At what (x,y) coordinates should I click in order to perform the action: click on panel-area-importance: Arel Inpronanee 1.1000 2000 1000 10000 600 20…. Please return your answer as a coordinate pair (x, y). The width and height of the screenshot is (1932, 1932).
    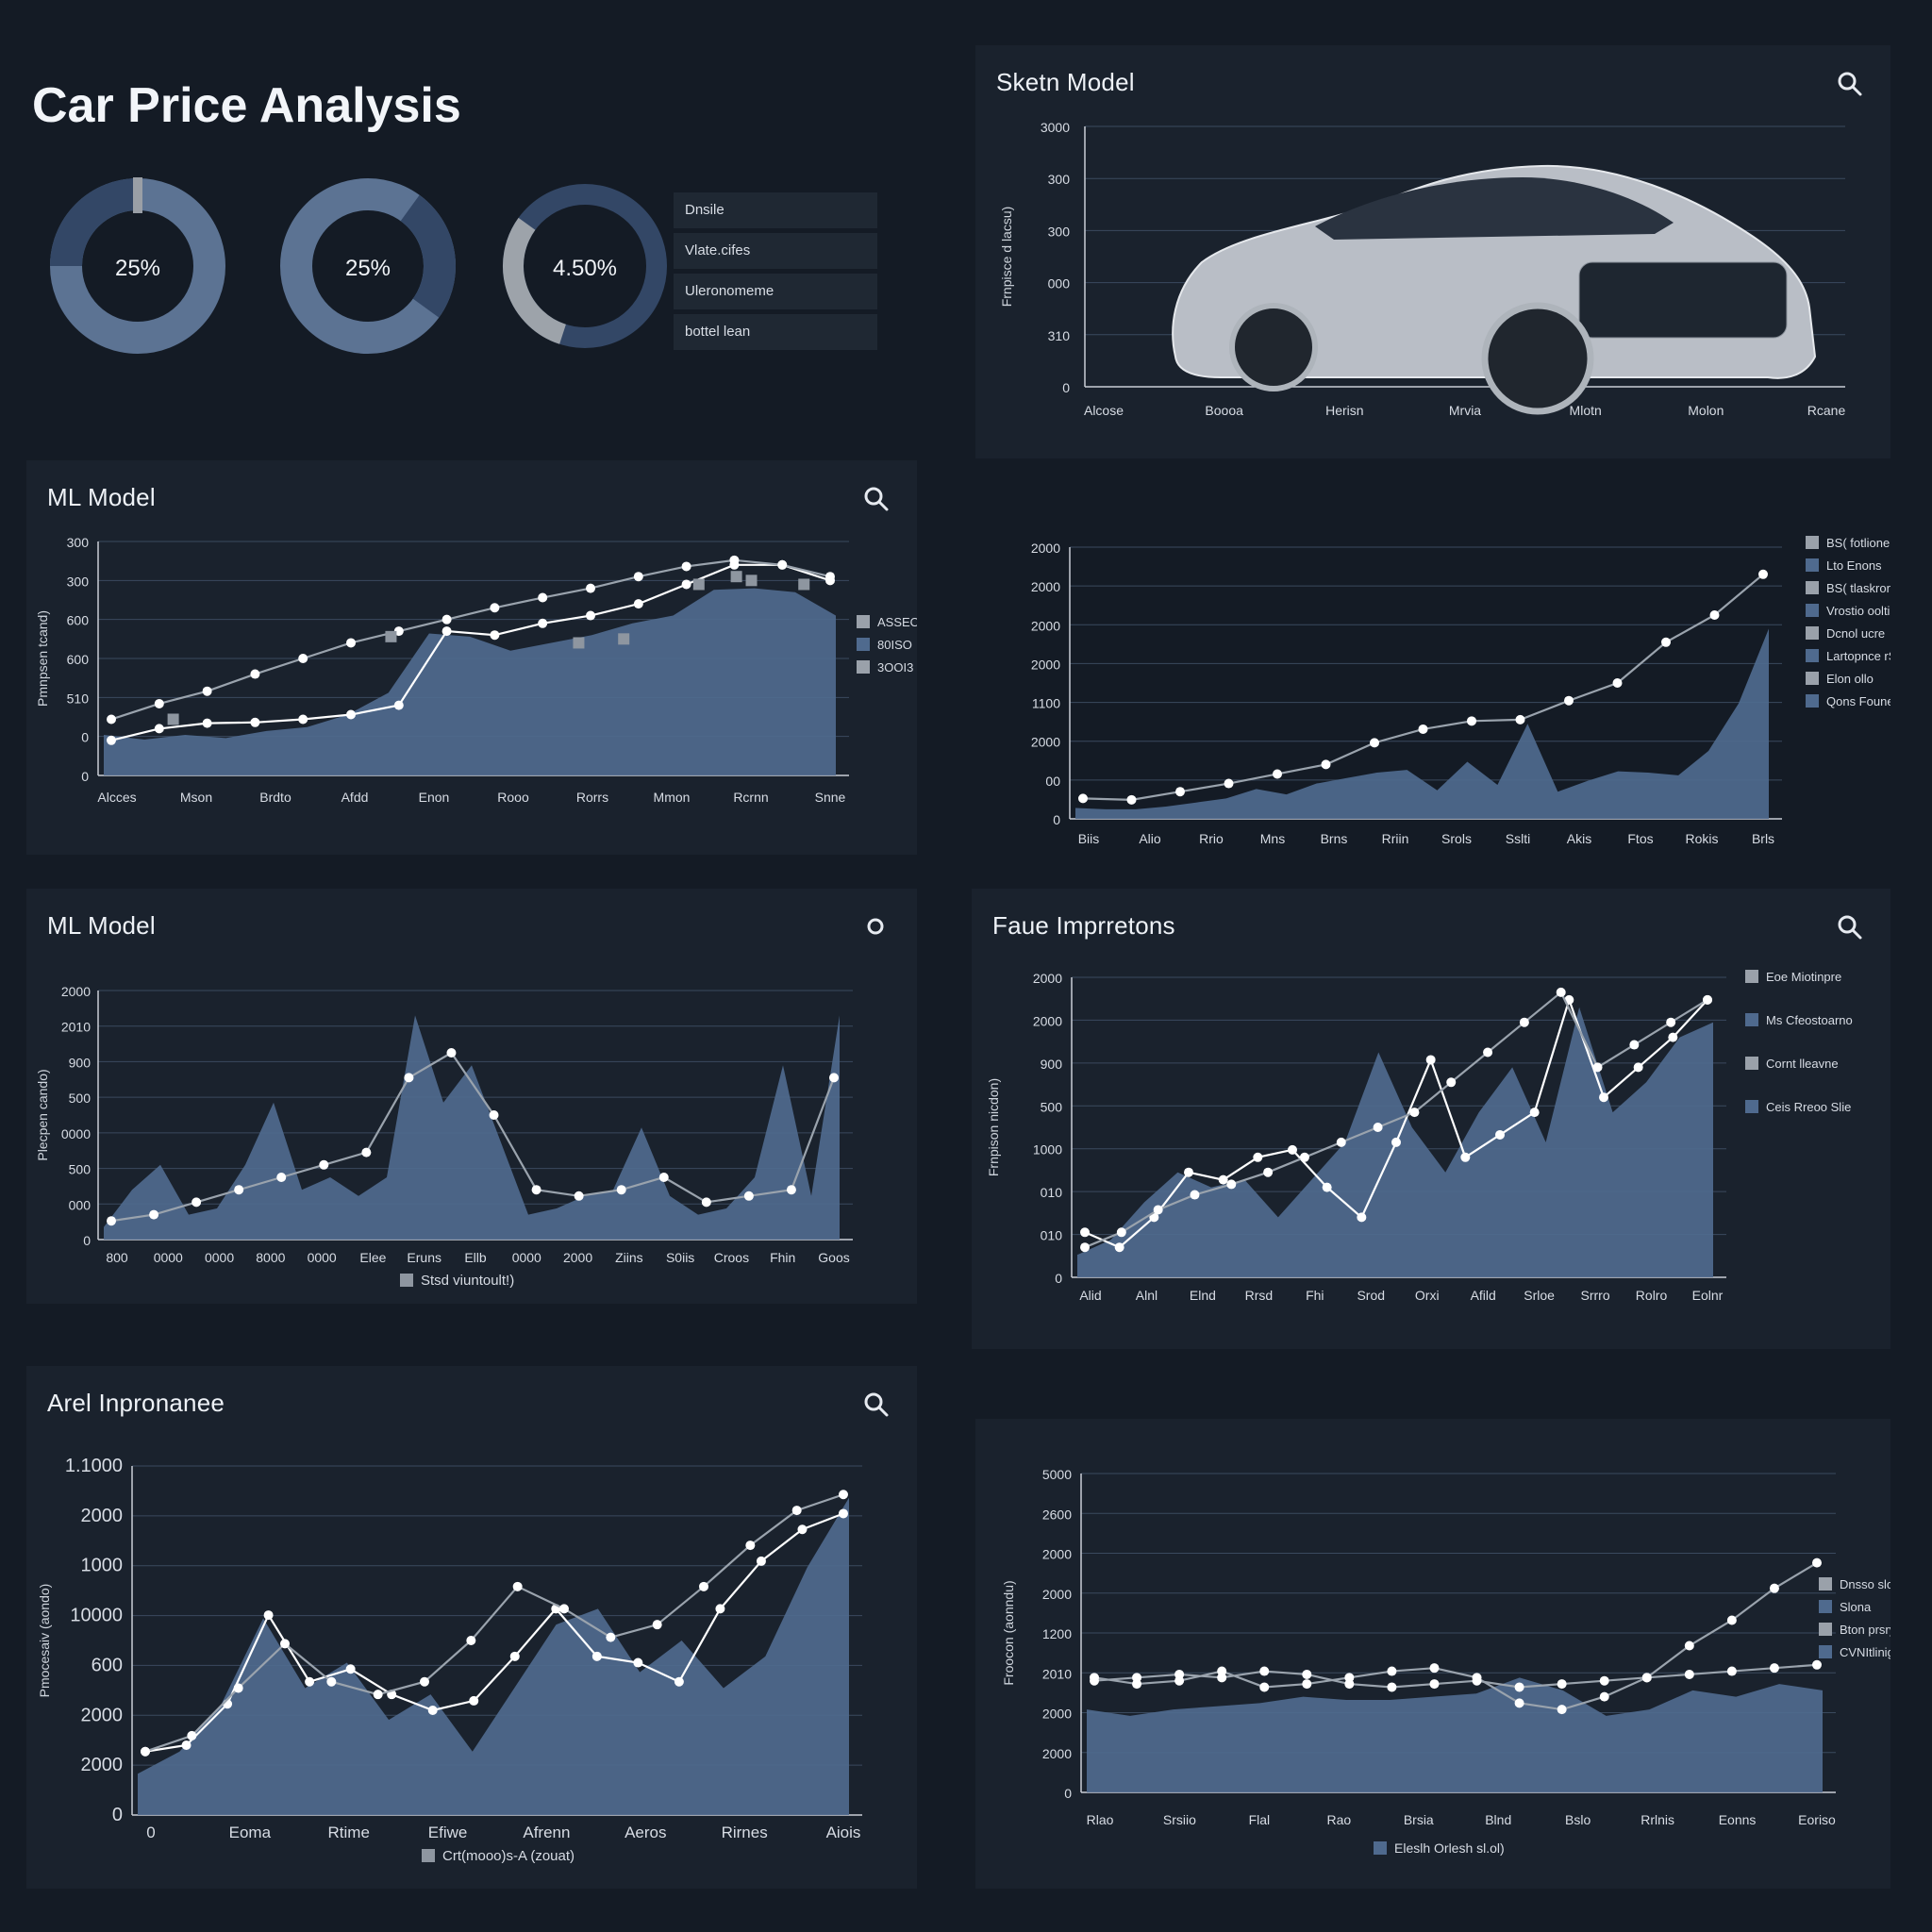
    Looking at the image, I should click on (472, 1628).